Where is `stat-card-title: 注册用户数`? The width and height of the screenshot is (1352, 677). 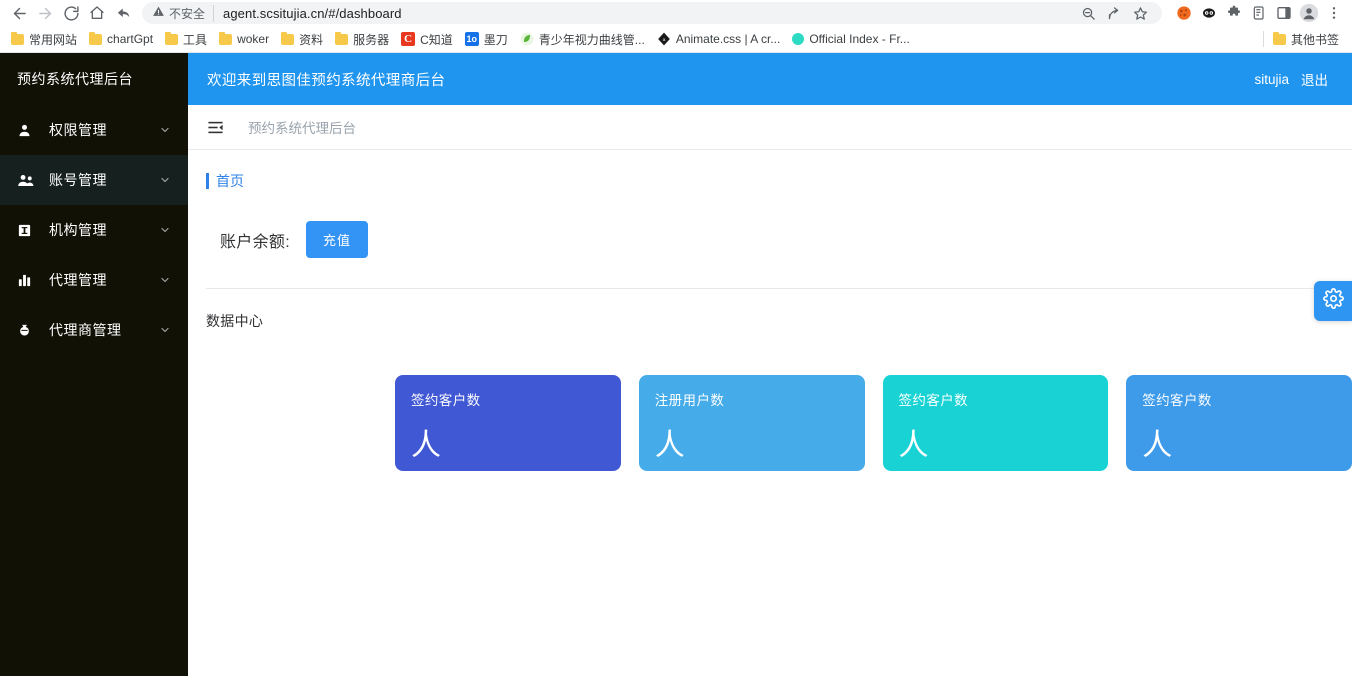
stat-card-title: 注册用户数 is located at coordinates (689, 400).